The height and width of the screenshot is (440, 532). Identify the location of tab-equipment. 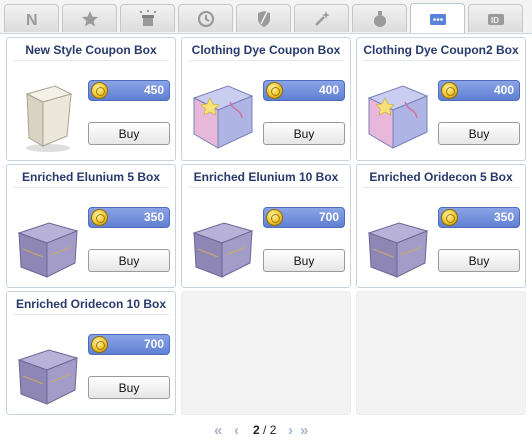
(263, 18).